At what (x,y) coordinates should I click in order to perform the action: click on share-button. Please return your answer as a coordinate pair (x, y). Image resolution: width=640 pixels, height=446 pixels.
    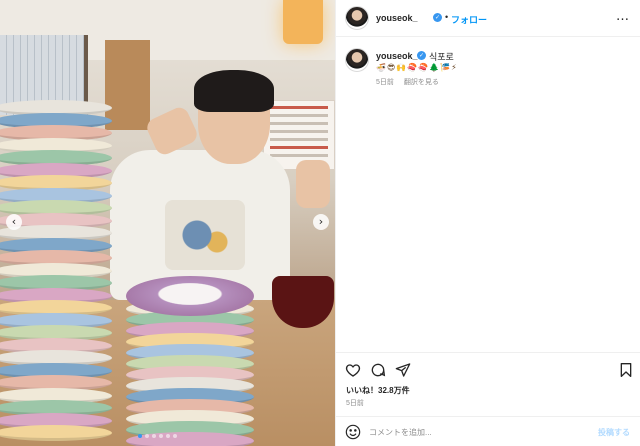
    Looking at the image, I should click on (403, 370).